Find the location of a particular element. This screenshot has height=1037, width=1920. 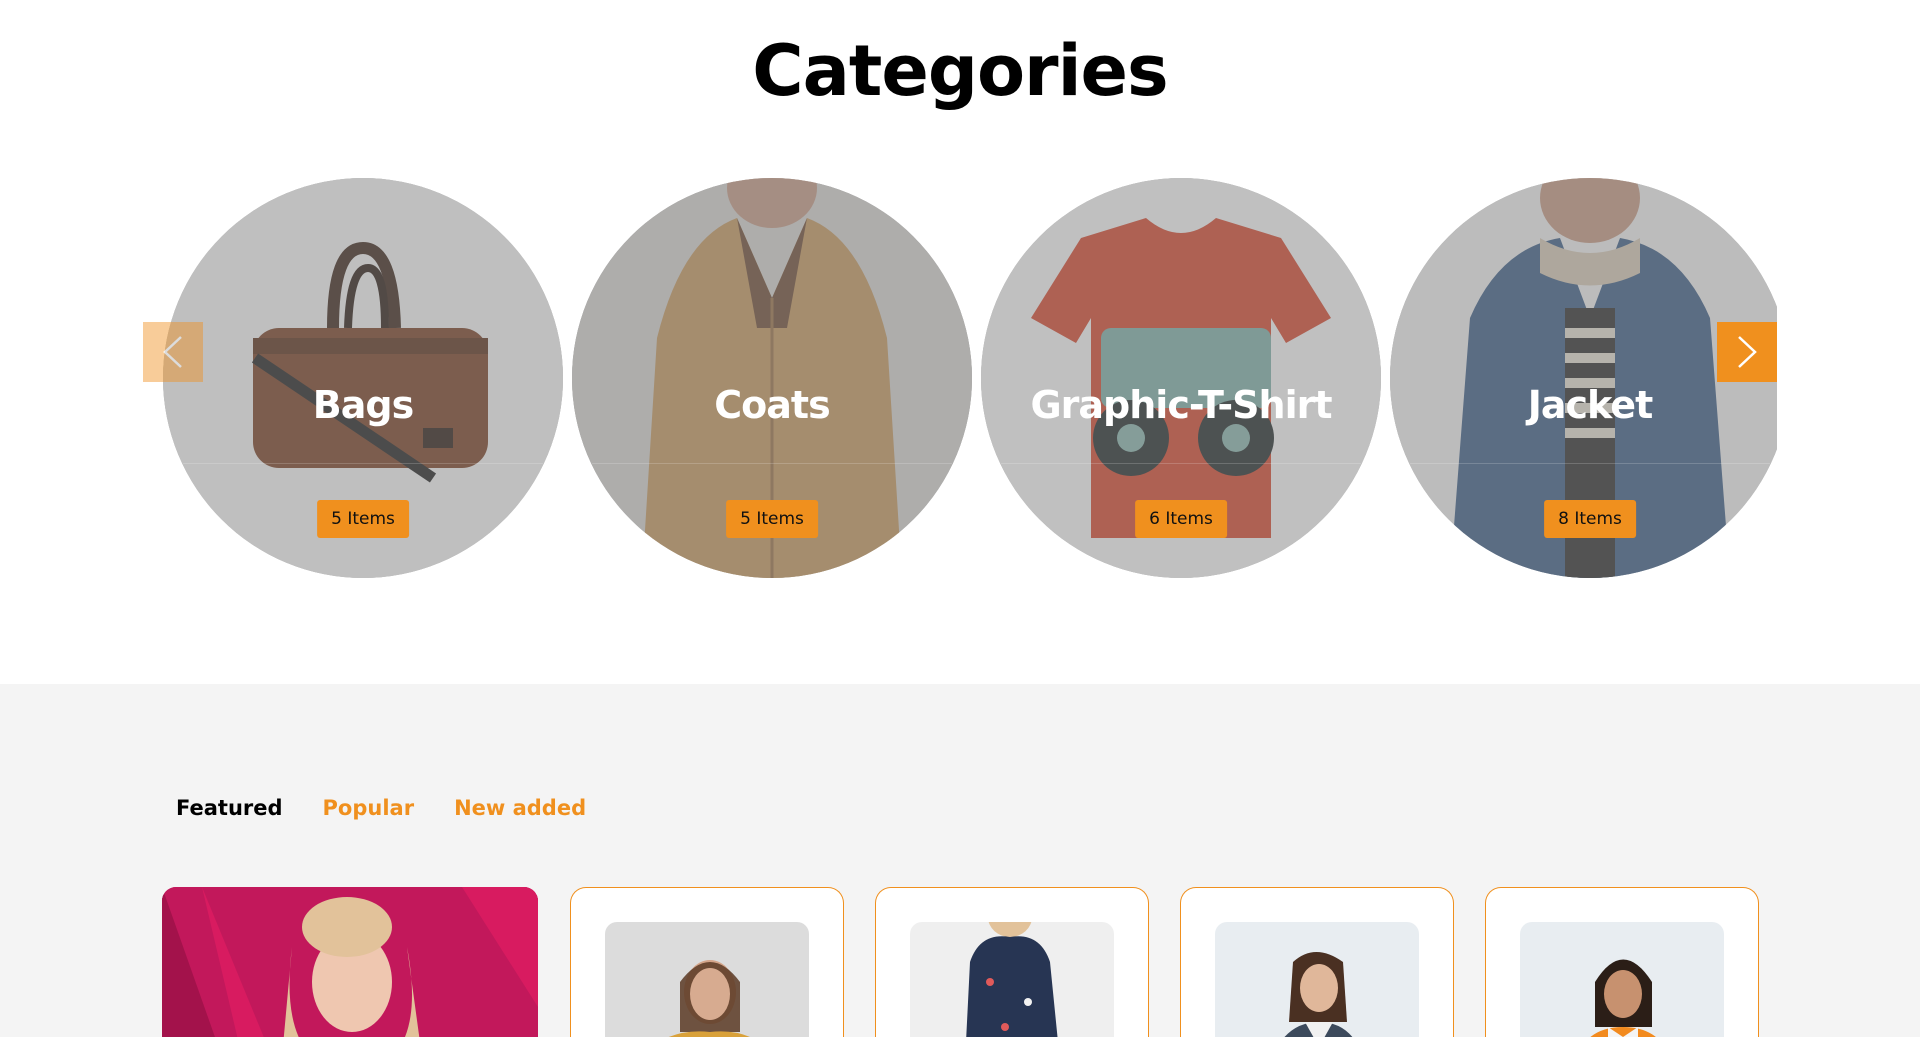

tab-featured: Featured is located at coordinates (229, 808).